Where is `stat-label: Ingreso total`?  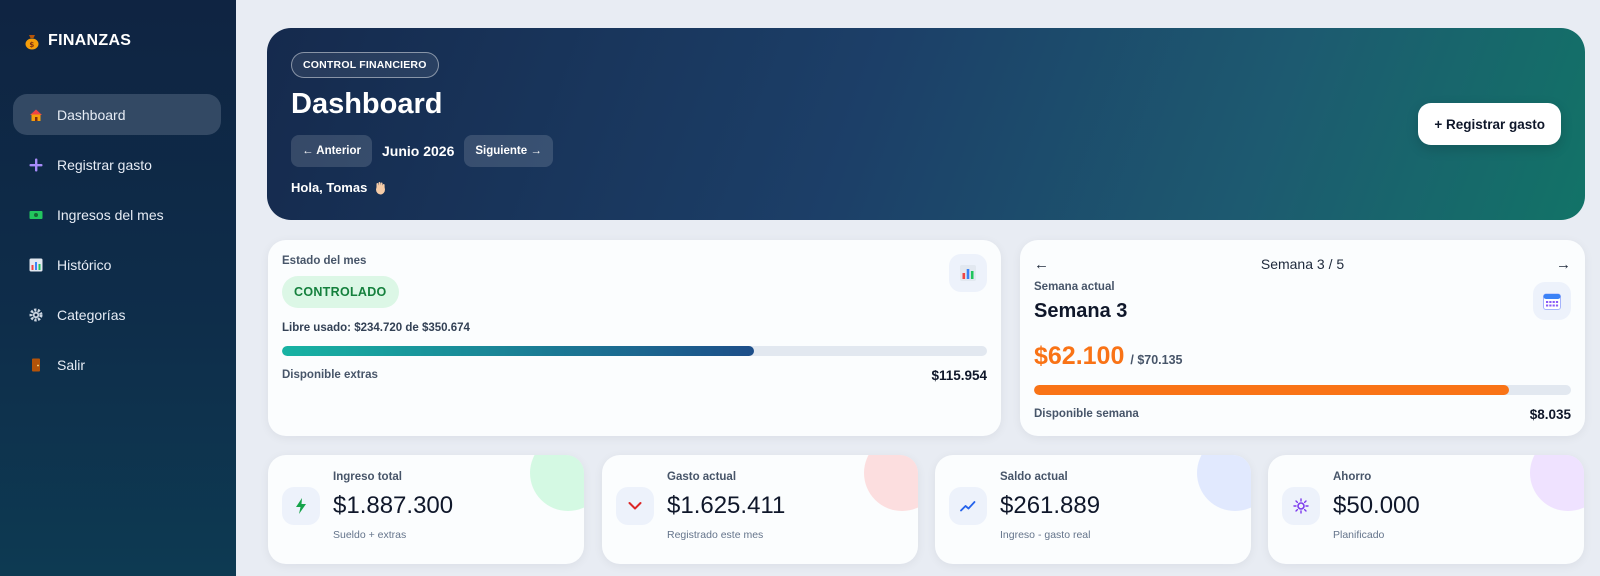 stat-label: Ingreso total is located at coordinates (368, 477).